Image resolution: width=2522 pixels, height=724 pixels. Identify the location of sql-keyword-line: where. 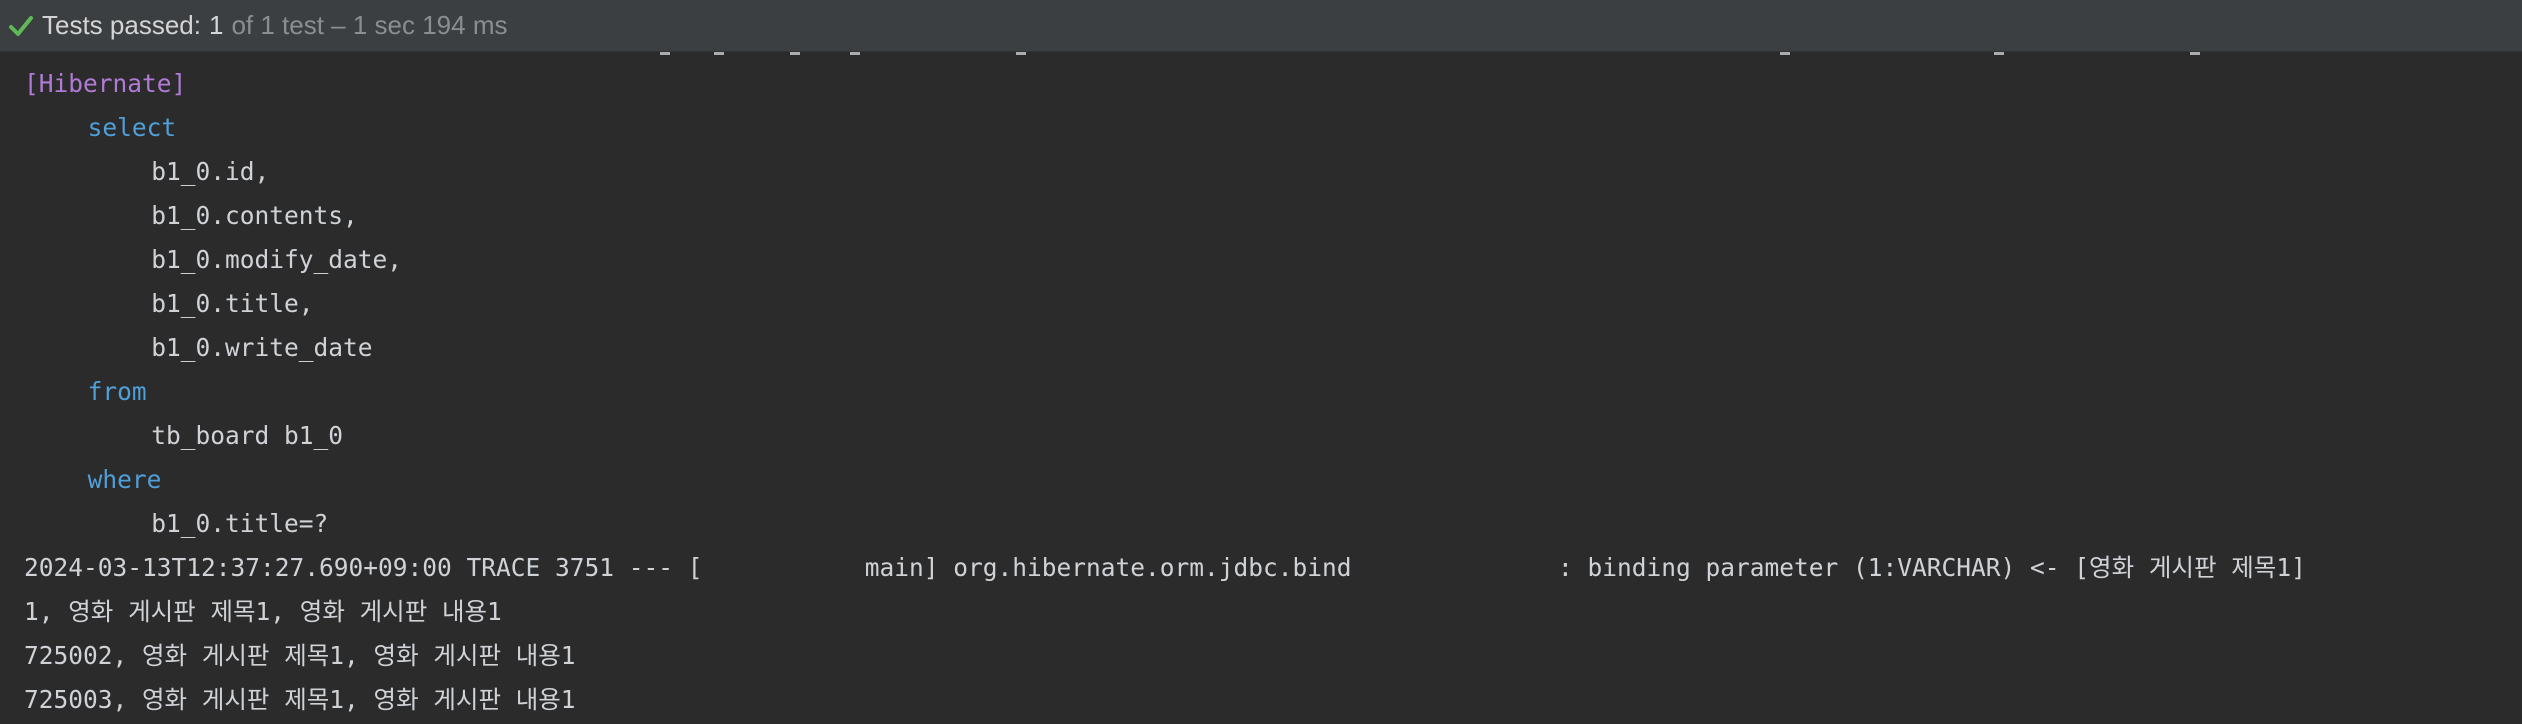
(124, 479).